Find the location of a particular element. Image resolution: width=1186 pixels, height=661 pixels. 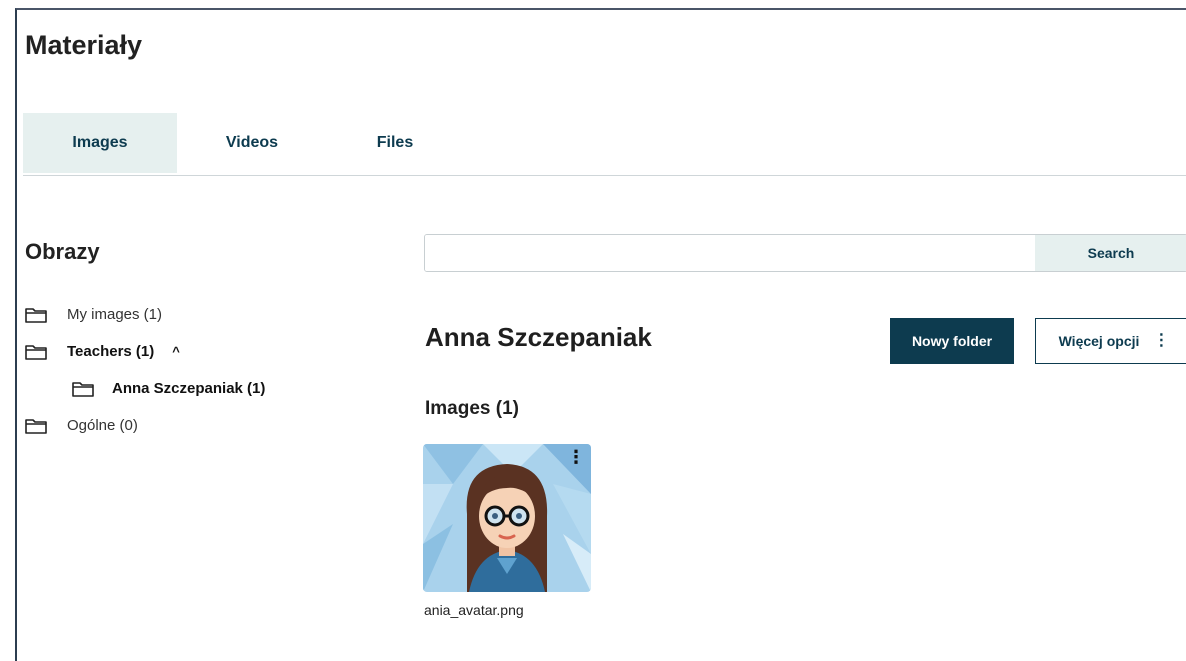

tree-item-my-images: My images (1) is located at coordinates (145, 314).